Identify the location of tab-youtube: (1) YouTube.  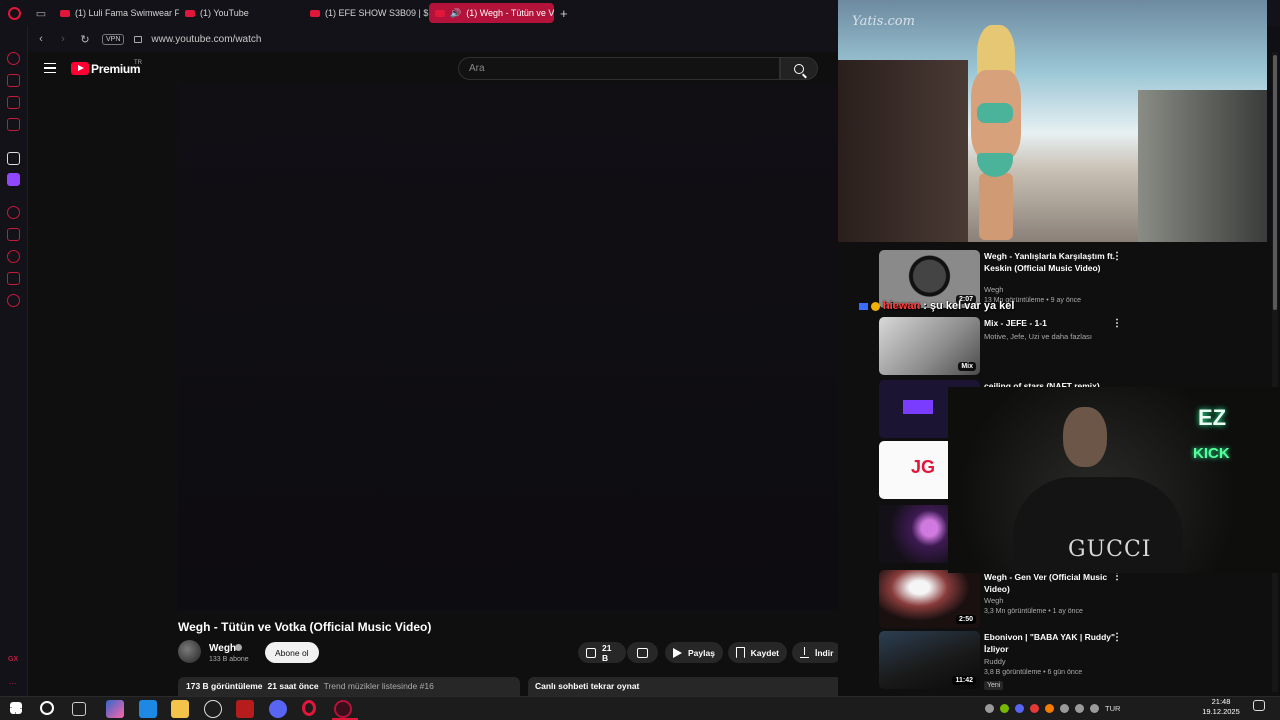
(241, 13).